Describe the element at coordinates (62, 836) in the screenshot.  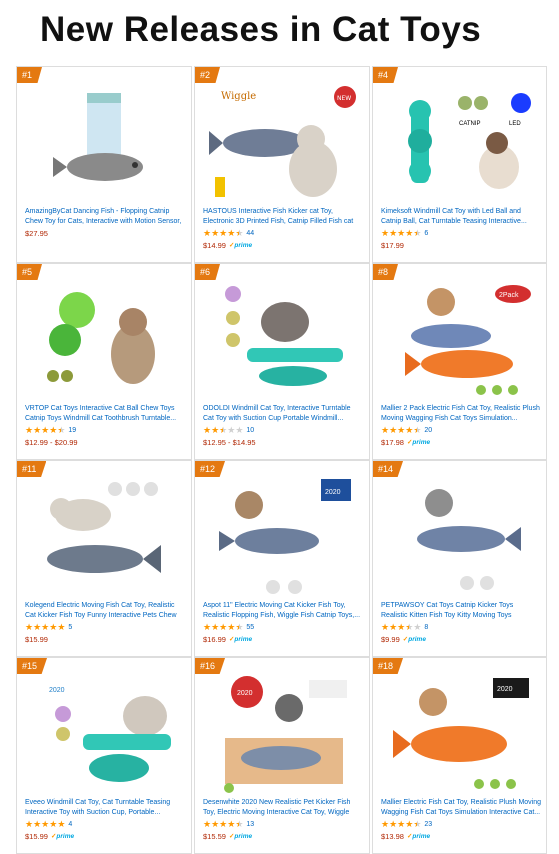
I see `prime-badge: ✓prime` at that location.